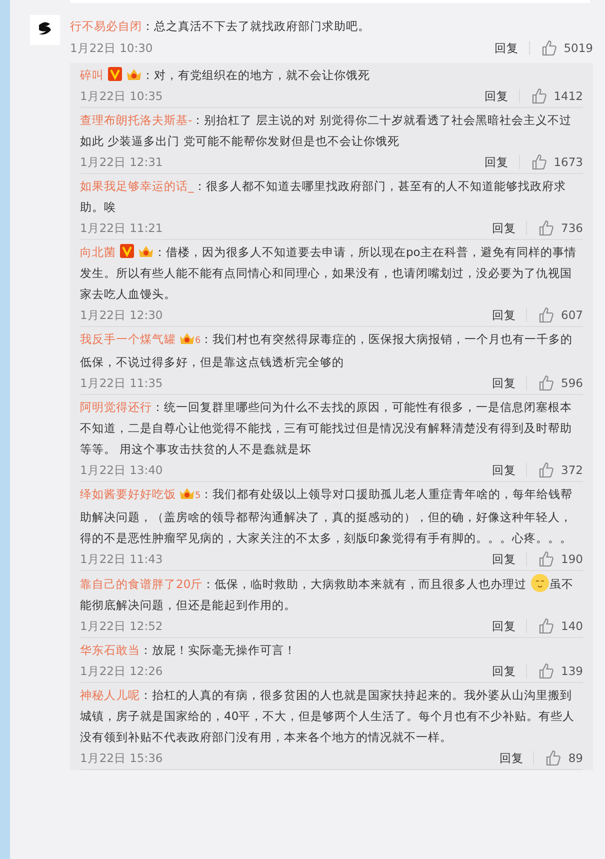 The image size is (605, 859). I want to click on timestamp: 1月22日 12:31, so click(122, 162).